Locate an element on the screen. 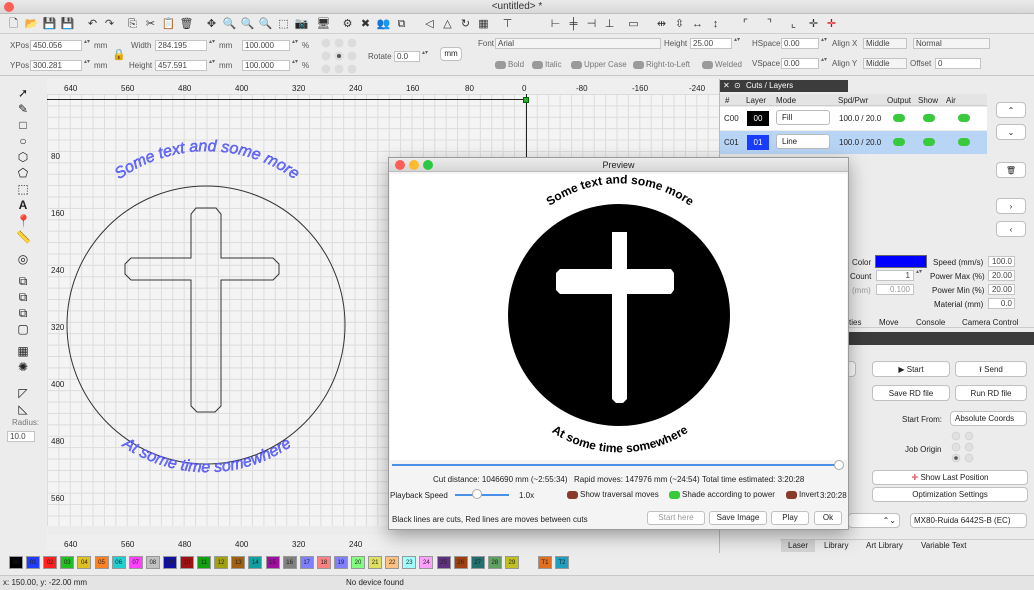  preview-close-button is located at coordinates (400, 165).